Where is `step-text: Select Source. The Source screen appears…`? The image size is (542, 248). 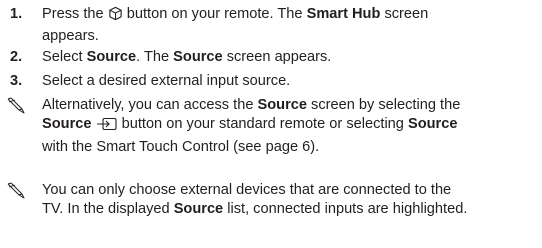 step-text: Select Source. The Source screen appears… is located at coordinates (187, 57).